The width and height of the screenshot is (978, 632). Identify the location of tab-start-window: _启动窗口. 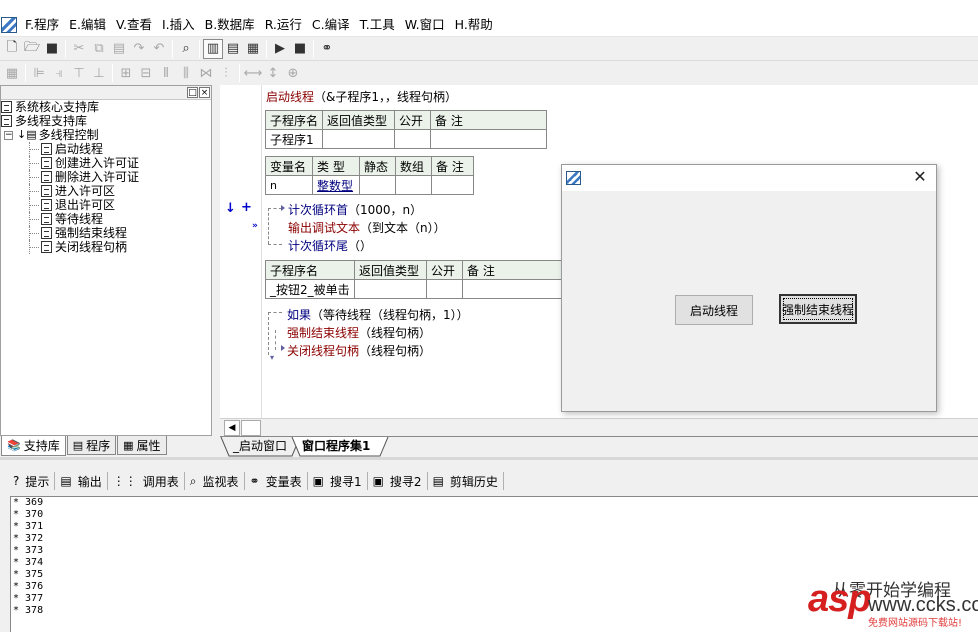
(260, 447).